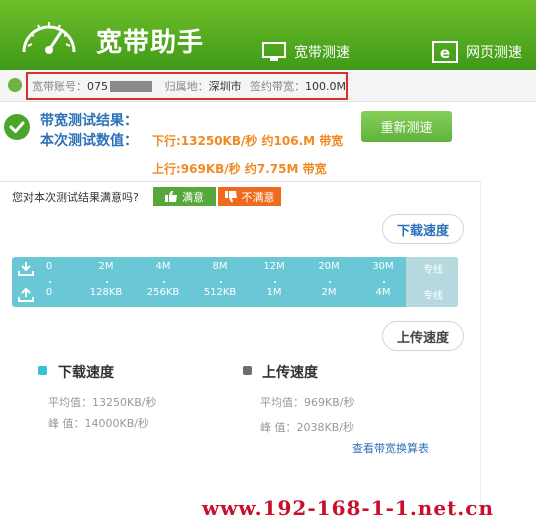  Describe the element at coordinates (98, 423) in the screenshot. I see `download-peak: 峰 值：14000KB/秒` at that location.